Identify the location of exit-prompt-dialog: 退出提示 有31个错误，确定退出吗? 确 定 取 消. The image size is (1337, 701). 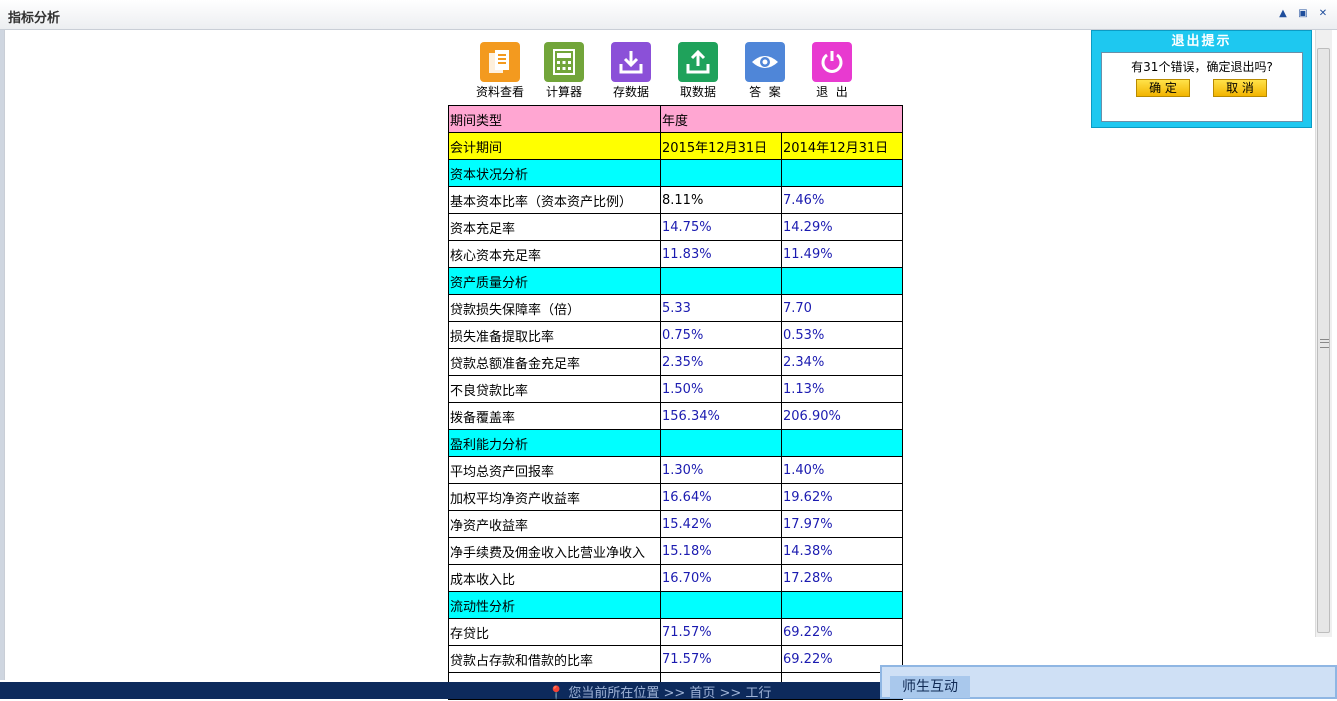
(1201, 79).